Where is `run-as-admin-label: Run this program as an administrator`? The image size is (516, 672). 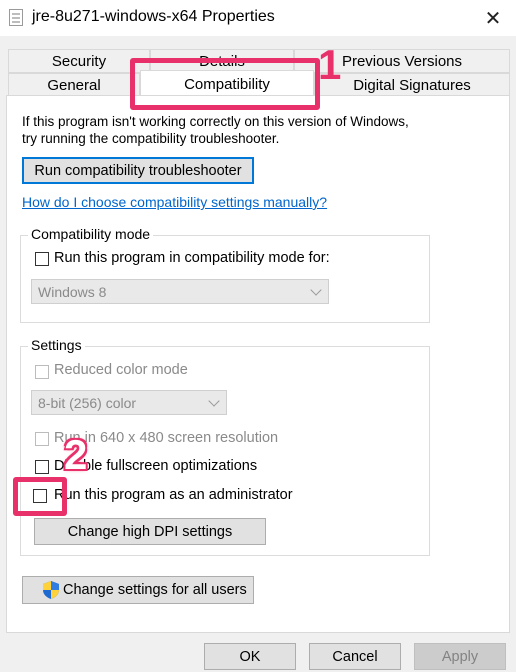 run-as-admin-label: Run this program as an administrator is located at coordinates (173, 495).